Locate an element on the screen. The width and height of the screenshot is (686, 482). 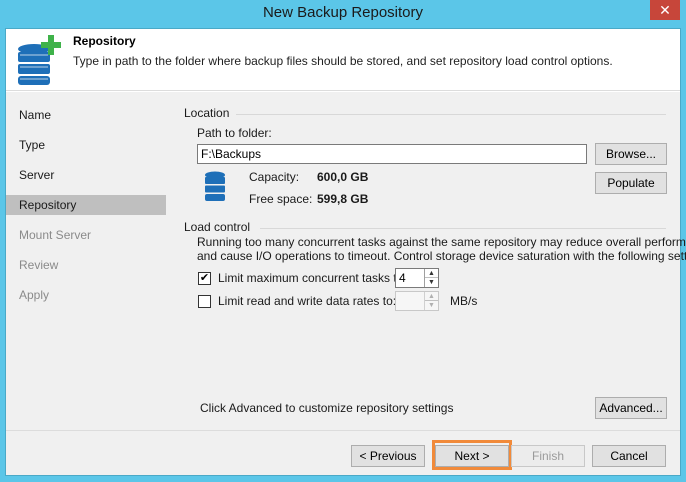
cancel-button: Cancel is located at coordinates (629, 456).